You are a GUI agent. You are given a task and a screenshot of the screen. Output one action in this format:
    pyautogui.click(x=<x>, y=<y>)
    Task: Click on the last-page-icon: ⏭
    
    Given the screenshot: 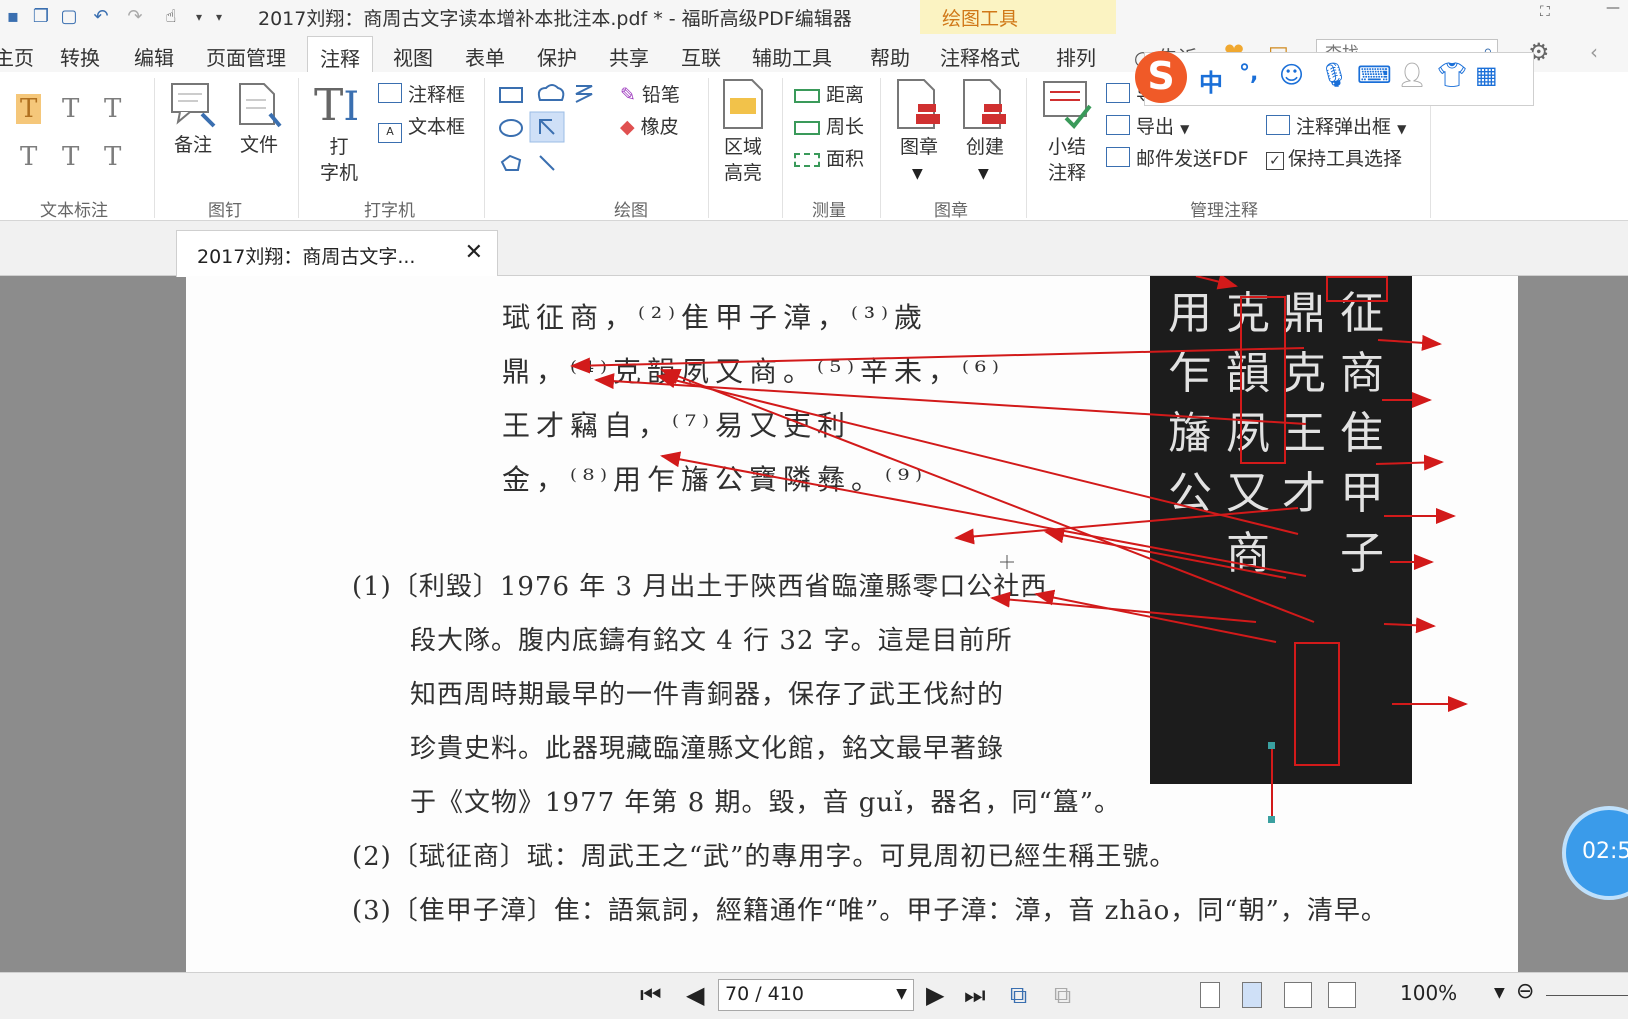 What is the action you would take?
    pyautogui.click(x=975, y=995)
    